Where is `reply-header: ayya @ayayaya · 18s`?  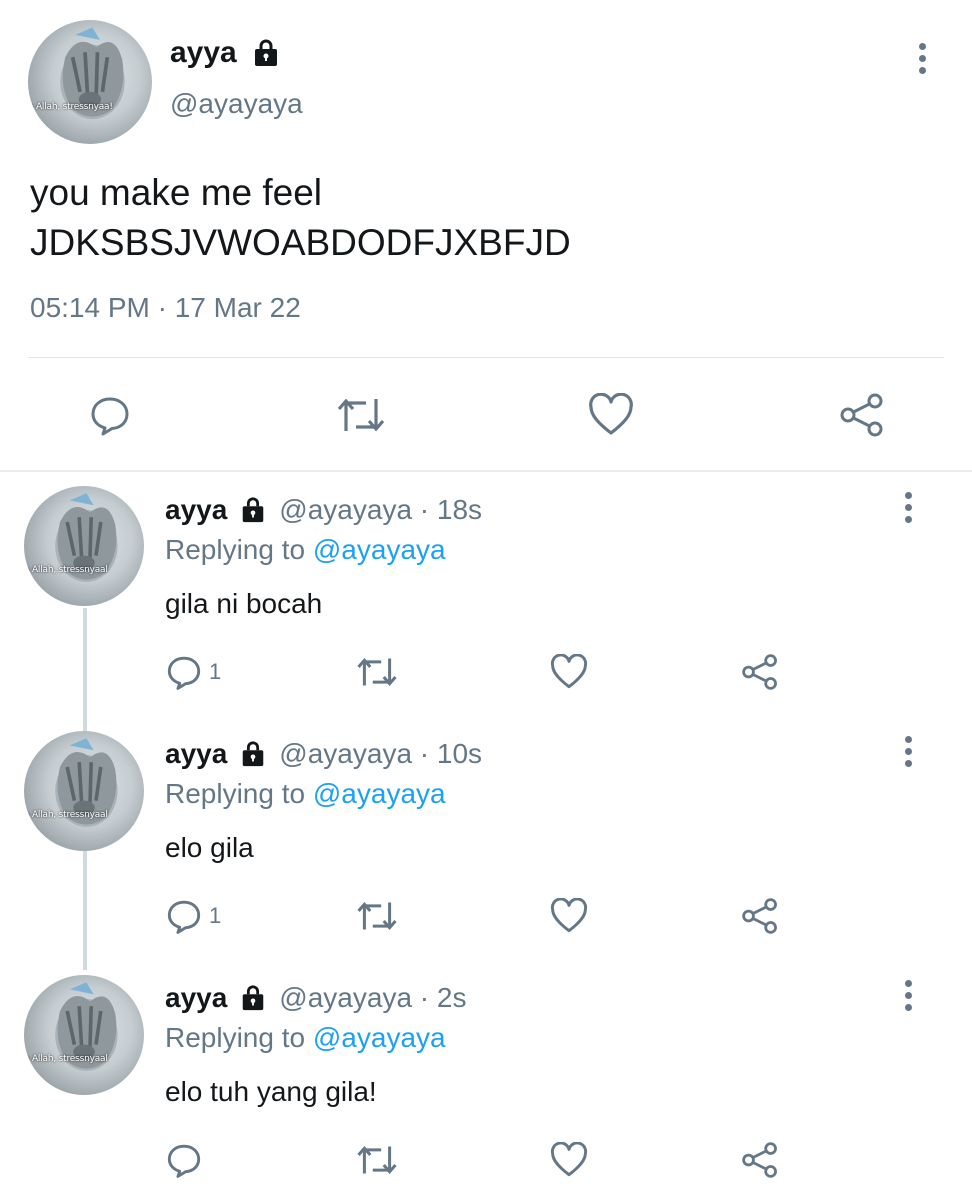 reply-header: ayya @ayayaya · 18s is located at coordinates (323, 510).